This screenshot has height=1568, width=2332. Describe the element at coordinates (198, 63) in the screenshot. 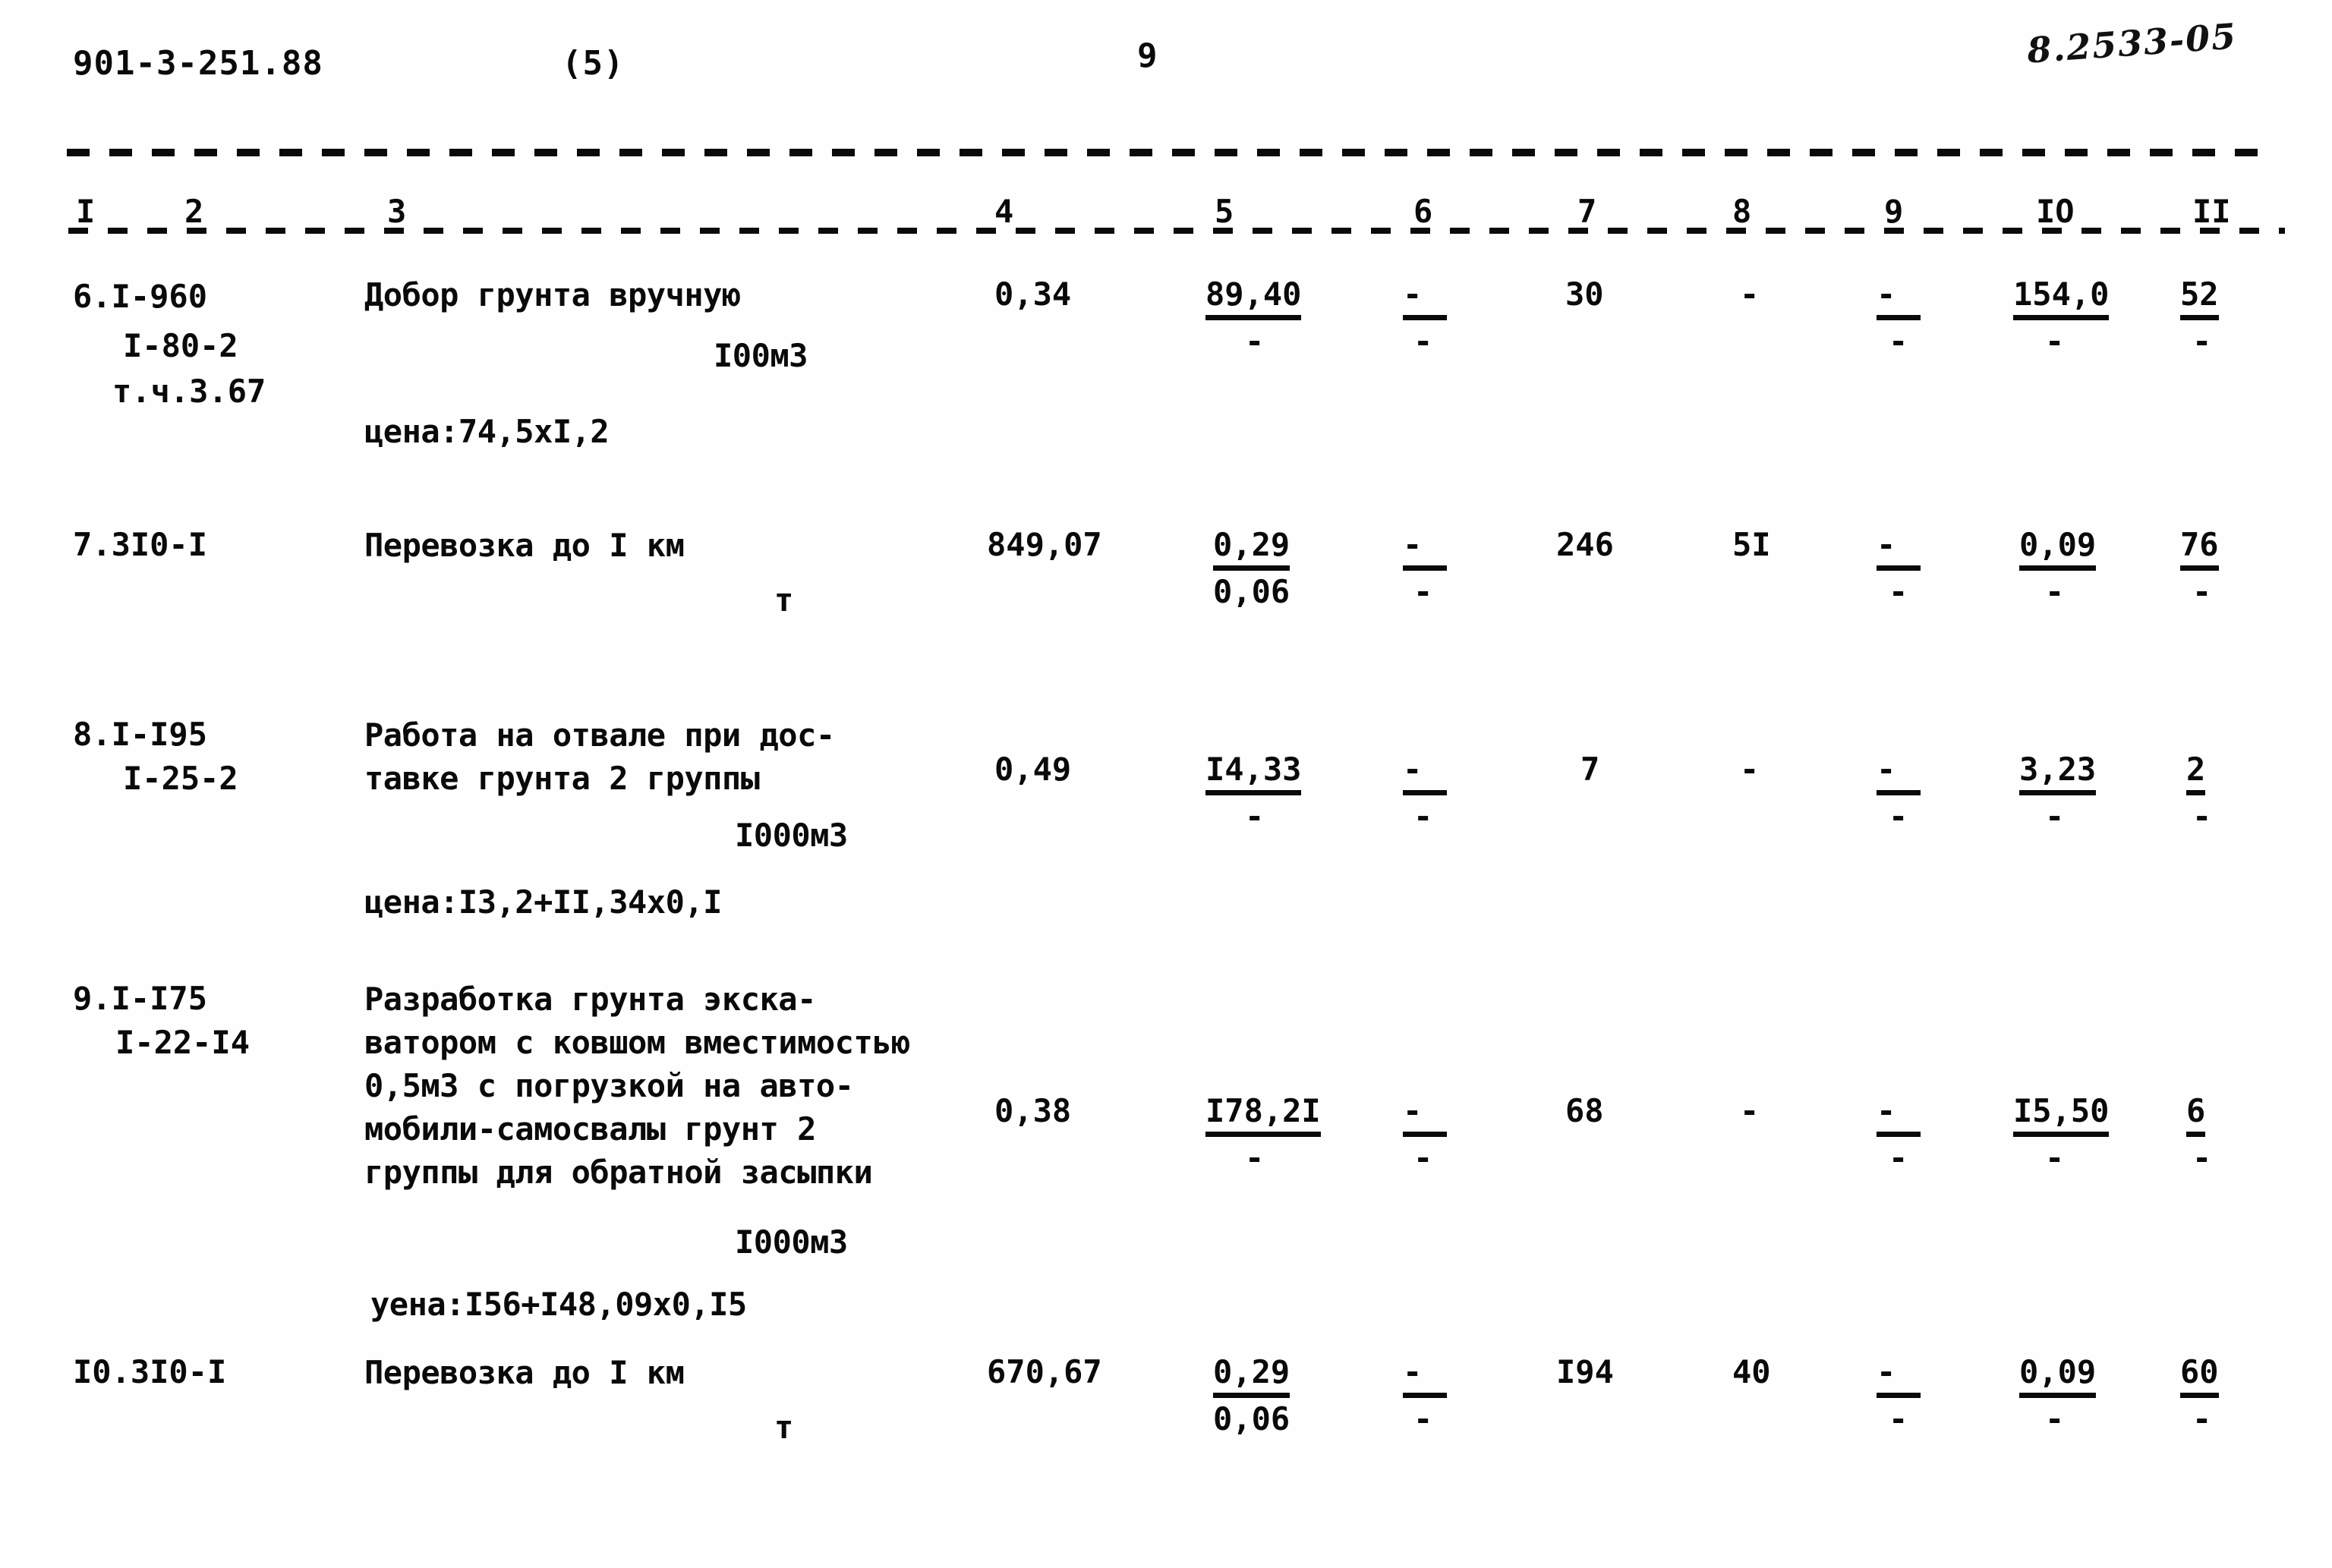

I see `document-code: 901-3-251.88` at that location.